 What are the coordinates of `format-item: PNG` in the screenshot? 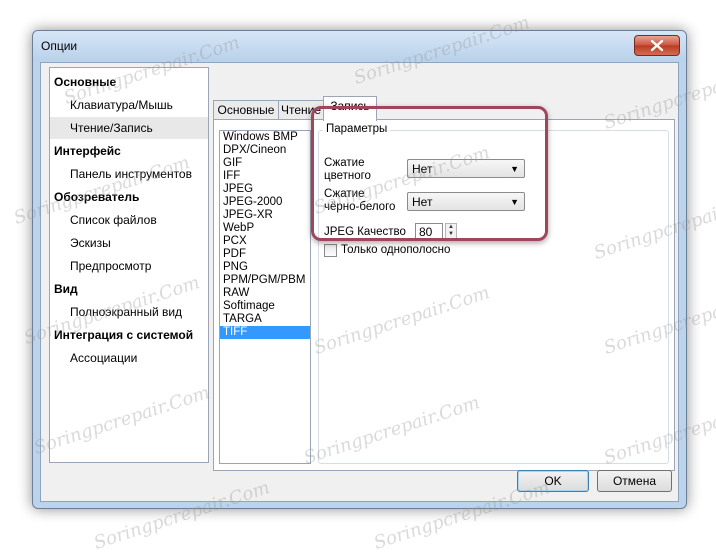 It's located at (265, 267).